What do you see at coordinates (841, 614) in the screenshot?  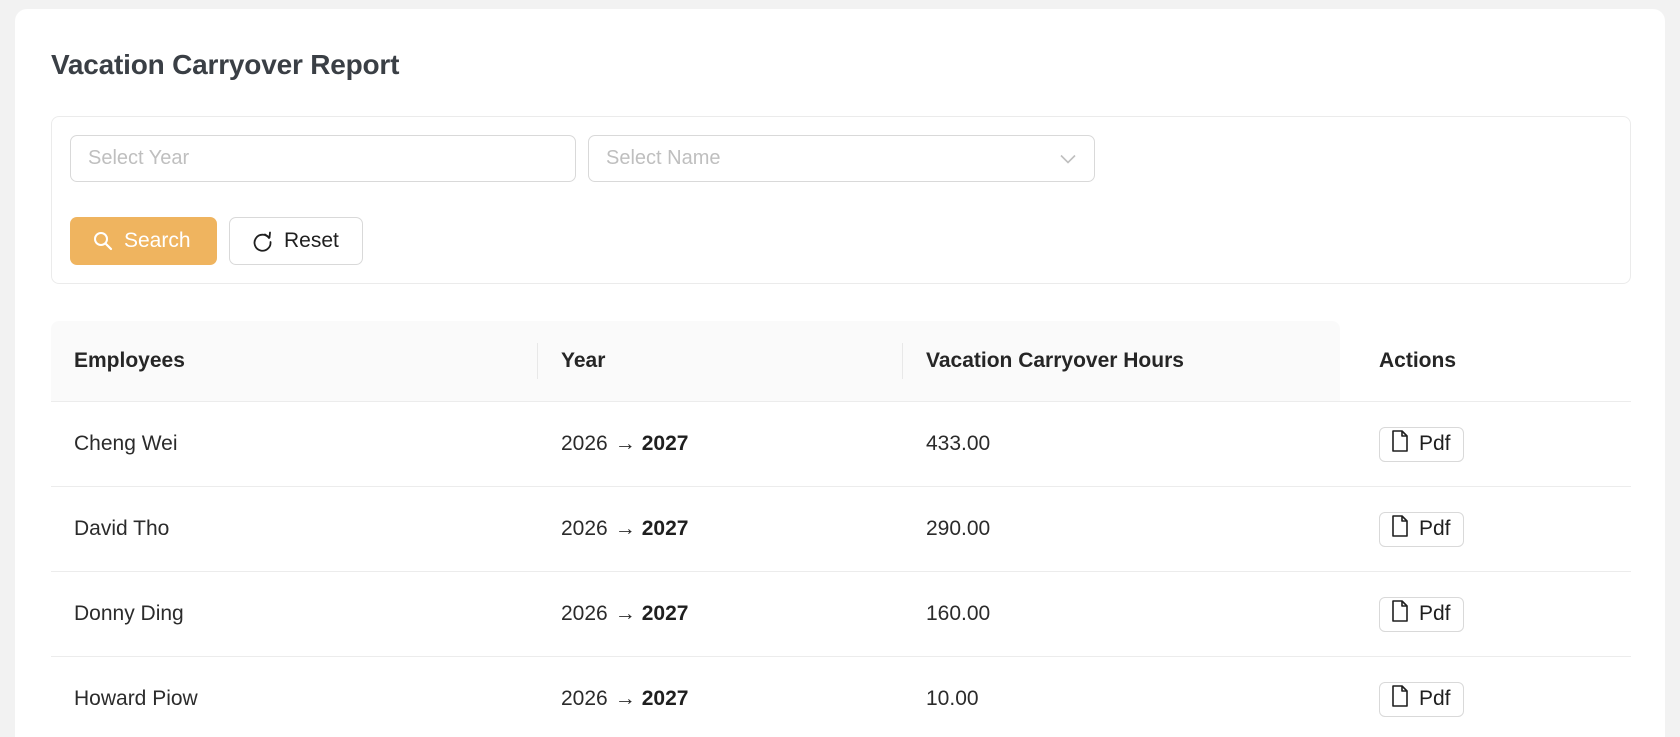 I see `table-row: Donny Ding 2026 → 2027 160.00 Pdf` at bounding box center [841, 614].